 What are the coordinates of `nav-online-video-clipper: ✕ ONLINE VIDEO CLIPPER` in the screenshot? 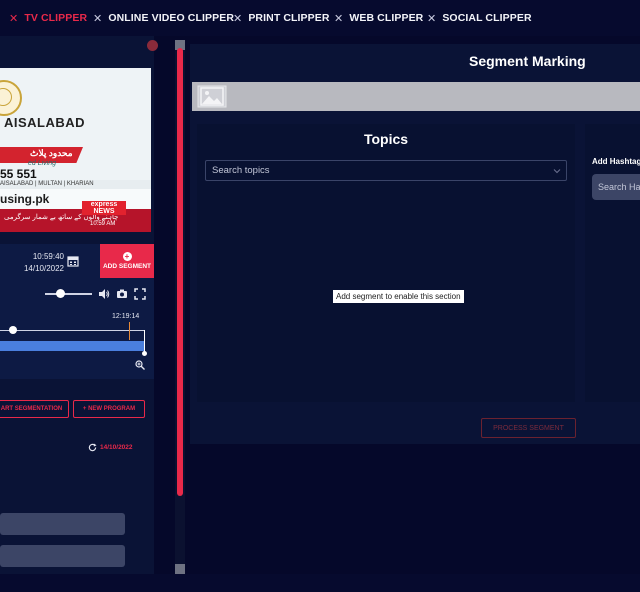 It's located at (163, 18).